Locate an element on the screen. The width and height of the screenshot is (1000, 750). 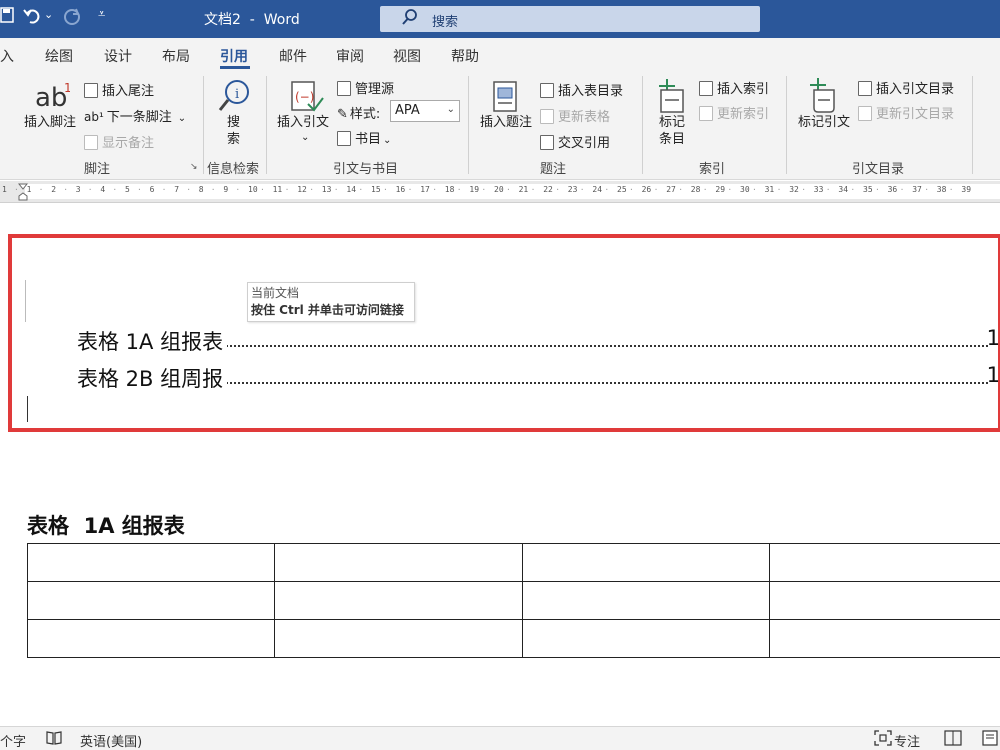
table-row is located at coordinates (513, 638).